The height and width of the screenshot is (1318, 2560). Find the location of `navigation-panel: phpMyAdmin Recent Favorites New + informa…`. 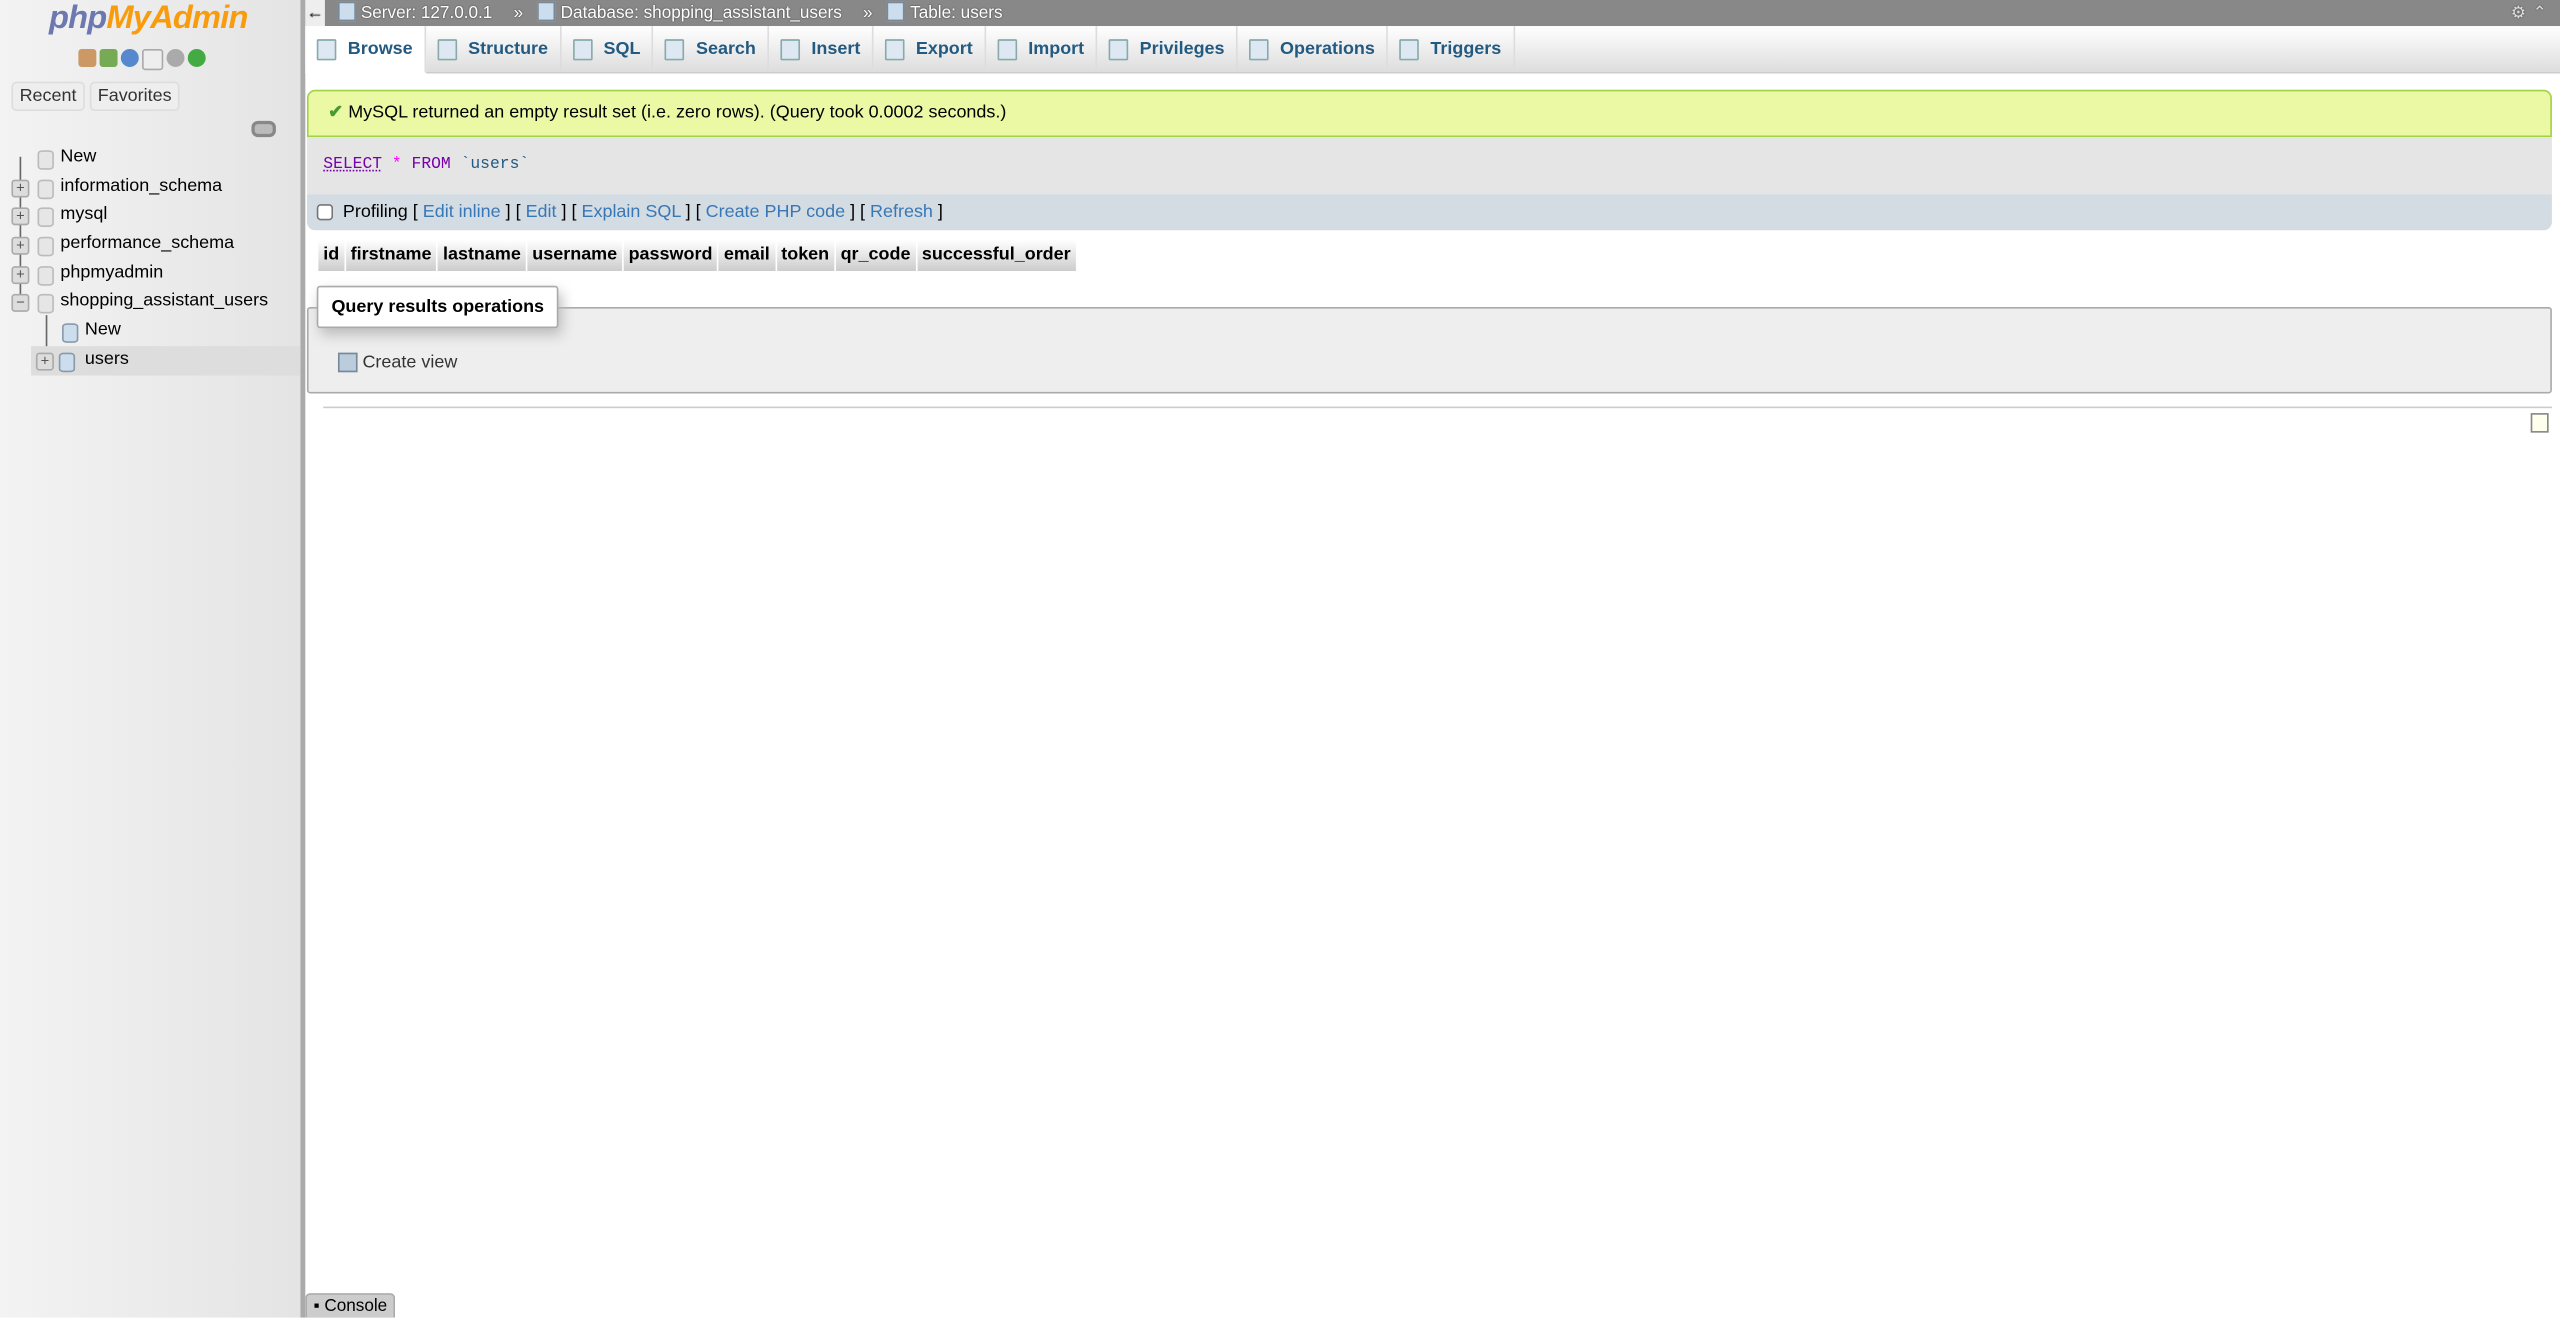

navigation-panel: phpMyAdmin Recent Favorites New + informa… is located at coordinates (153, 659).